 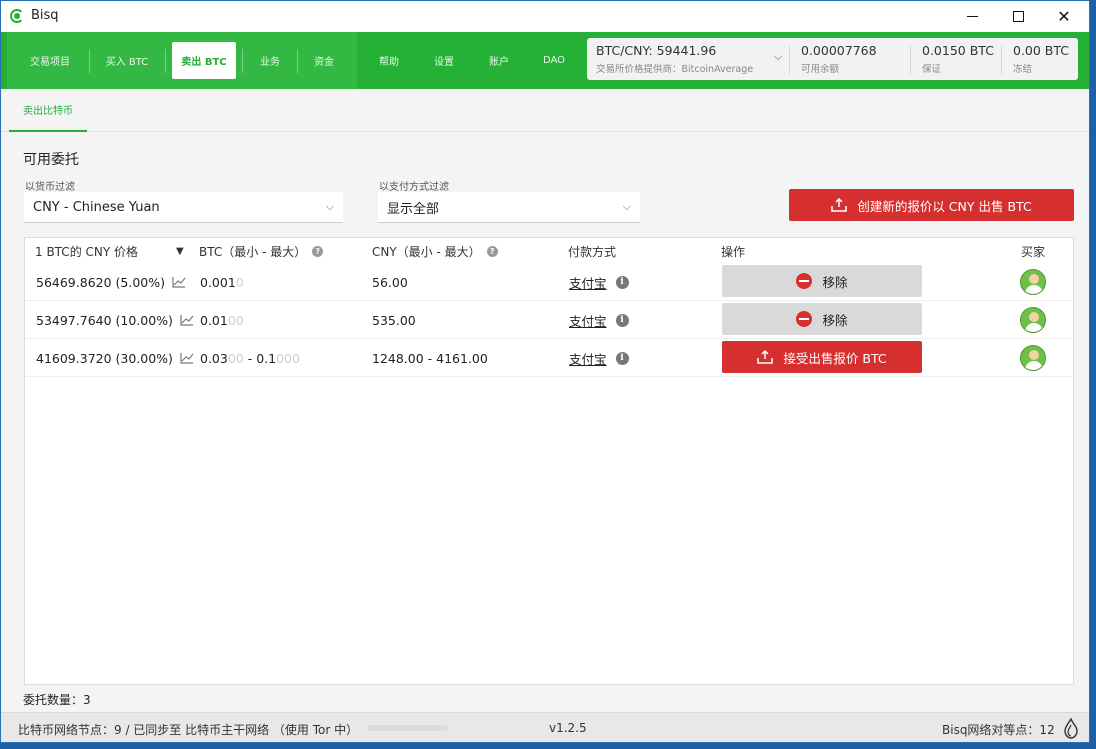 I want to click on sync-progress-bar, so click(x=407, y=728).